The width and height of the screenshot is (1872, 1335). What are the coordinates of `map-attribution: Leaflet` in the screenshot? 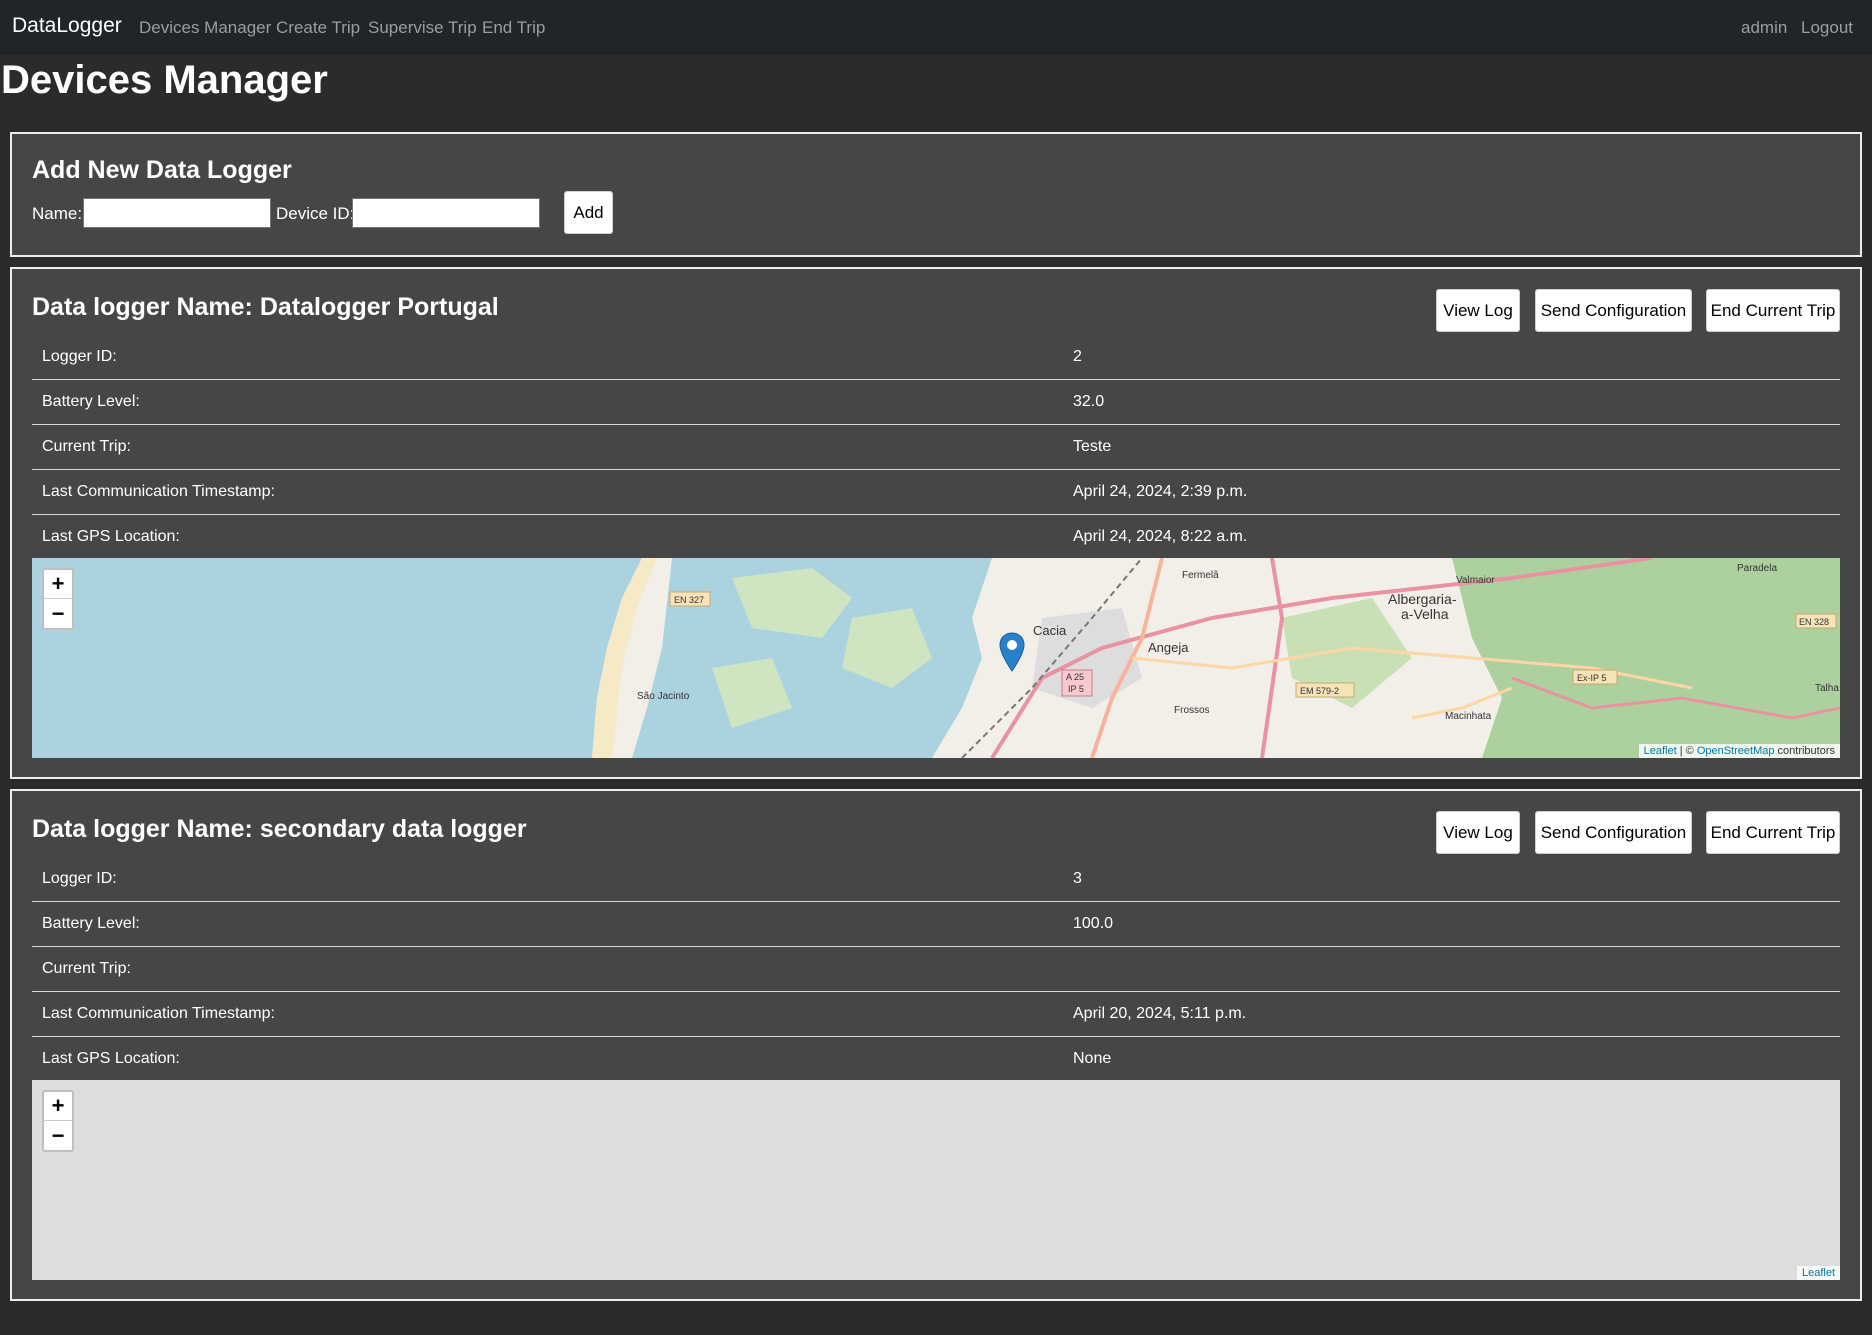 It's located at (1818, 1273).